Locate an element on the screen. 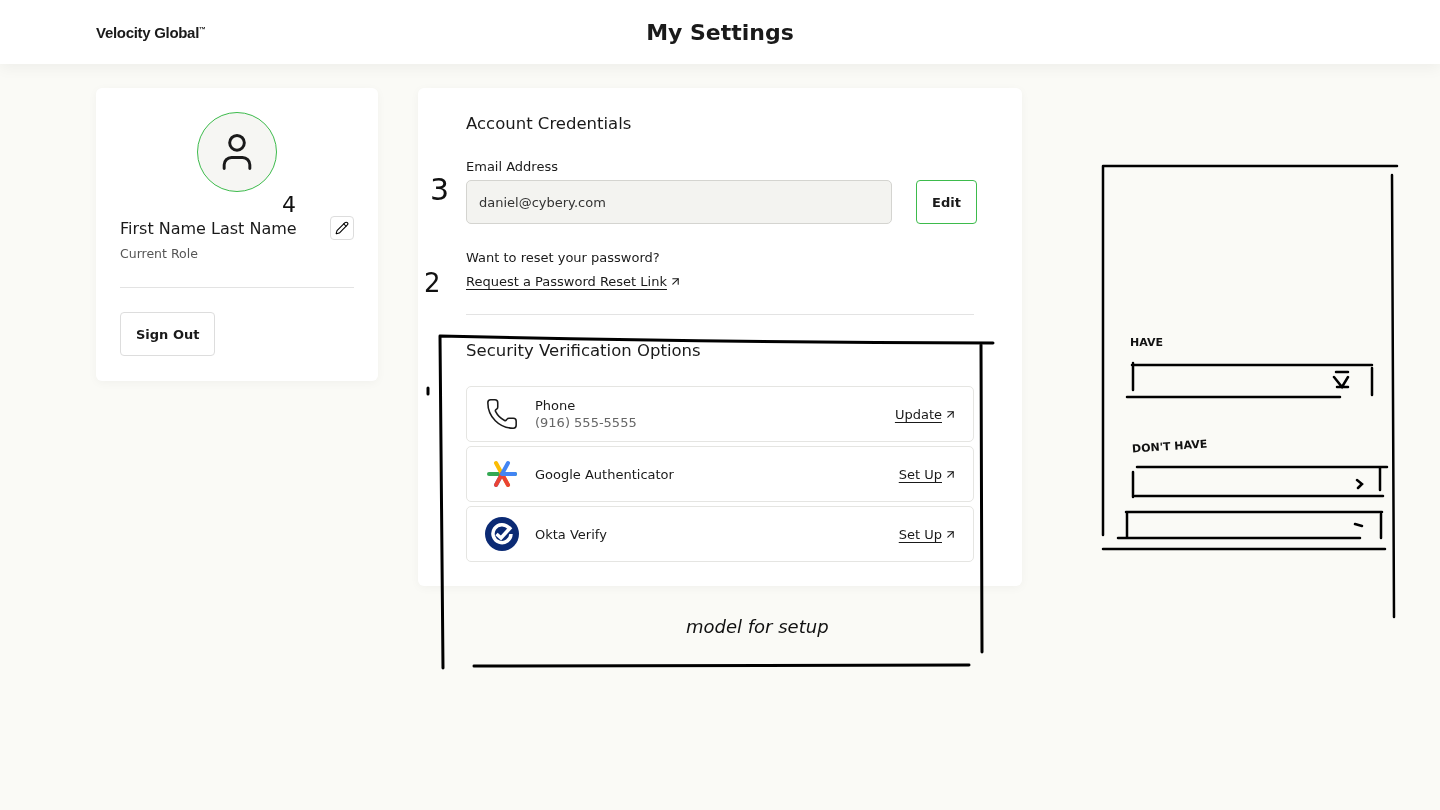 Image resolution: width=1440 pixels, height=810 pixels. page-title: My Settings is located at coordinates (720, 32).